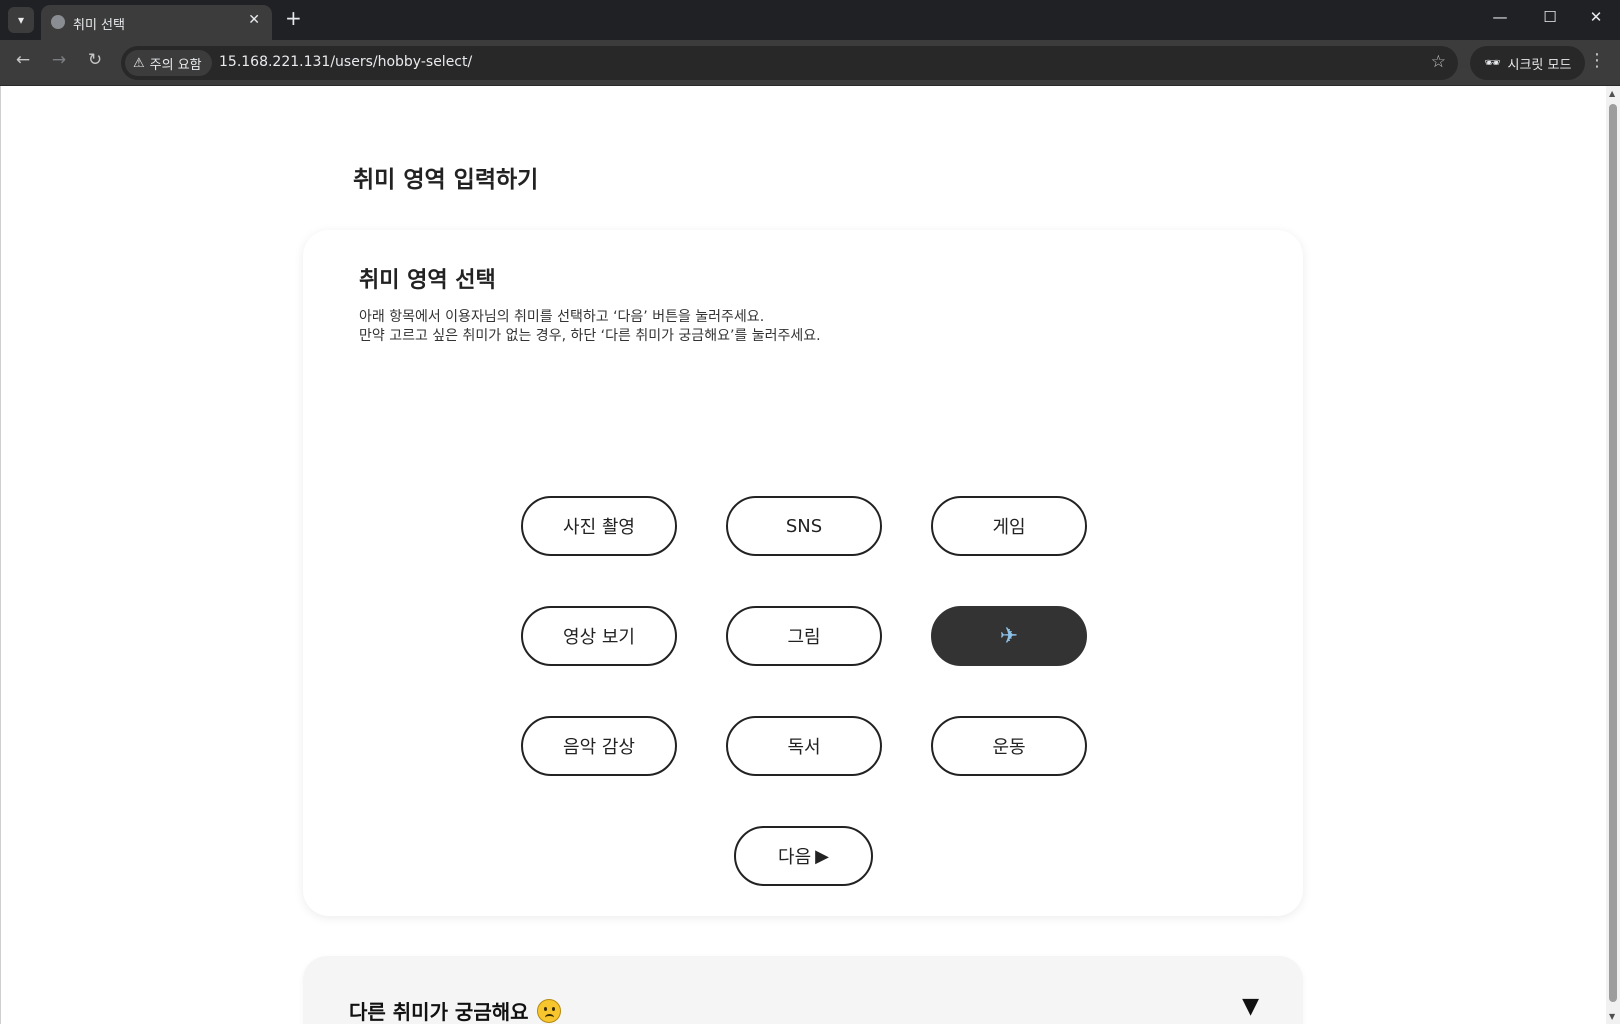  Describe the element at coordinates (254, 20) in the screenshot. I see `tab-close-icon: ✕` at that location.